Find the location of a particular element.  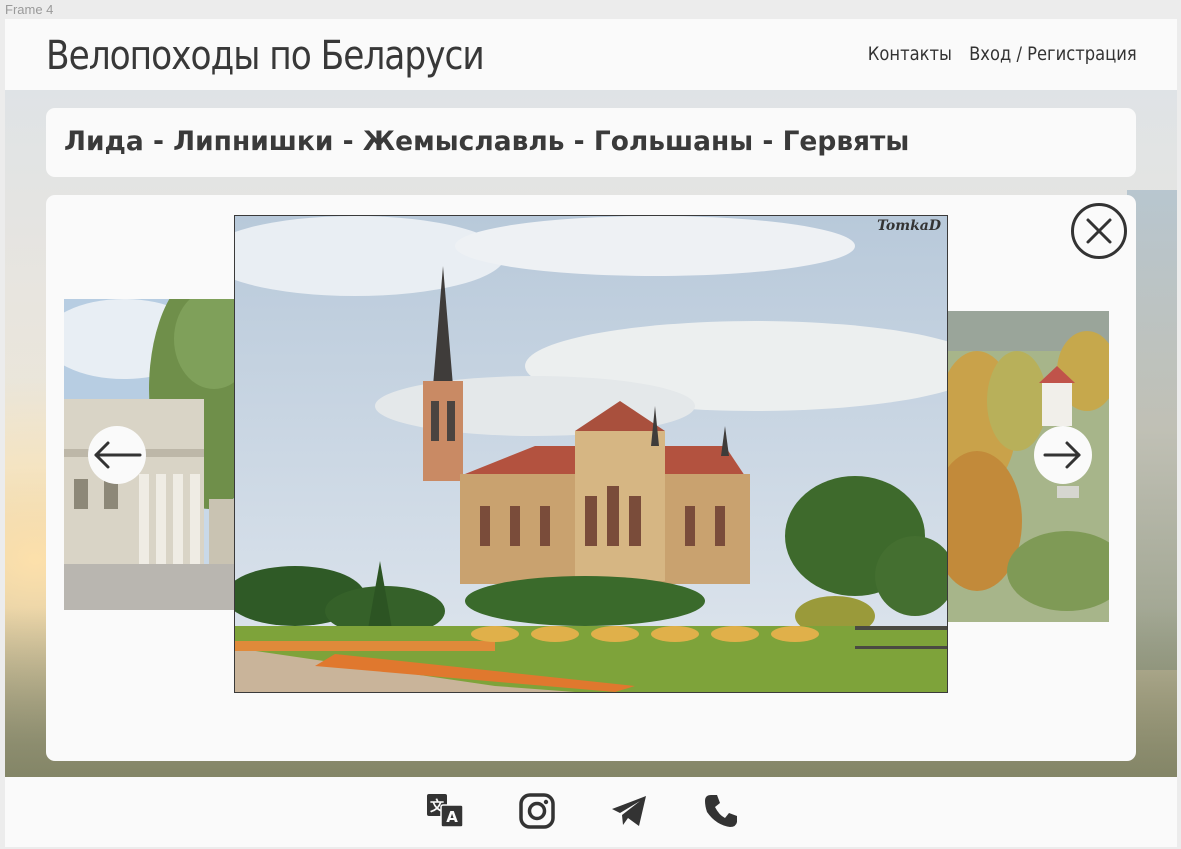

nav-link-contacts: Контакты is located at coordinates (910, 54).